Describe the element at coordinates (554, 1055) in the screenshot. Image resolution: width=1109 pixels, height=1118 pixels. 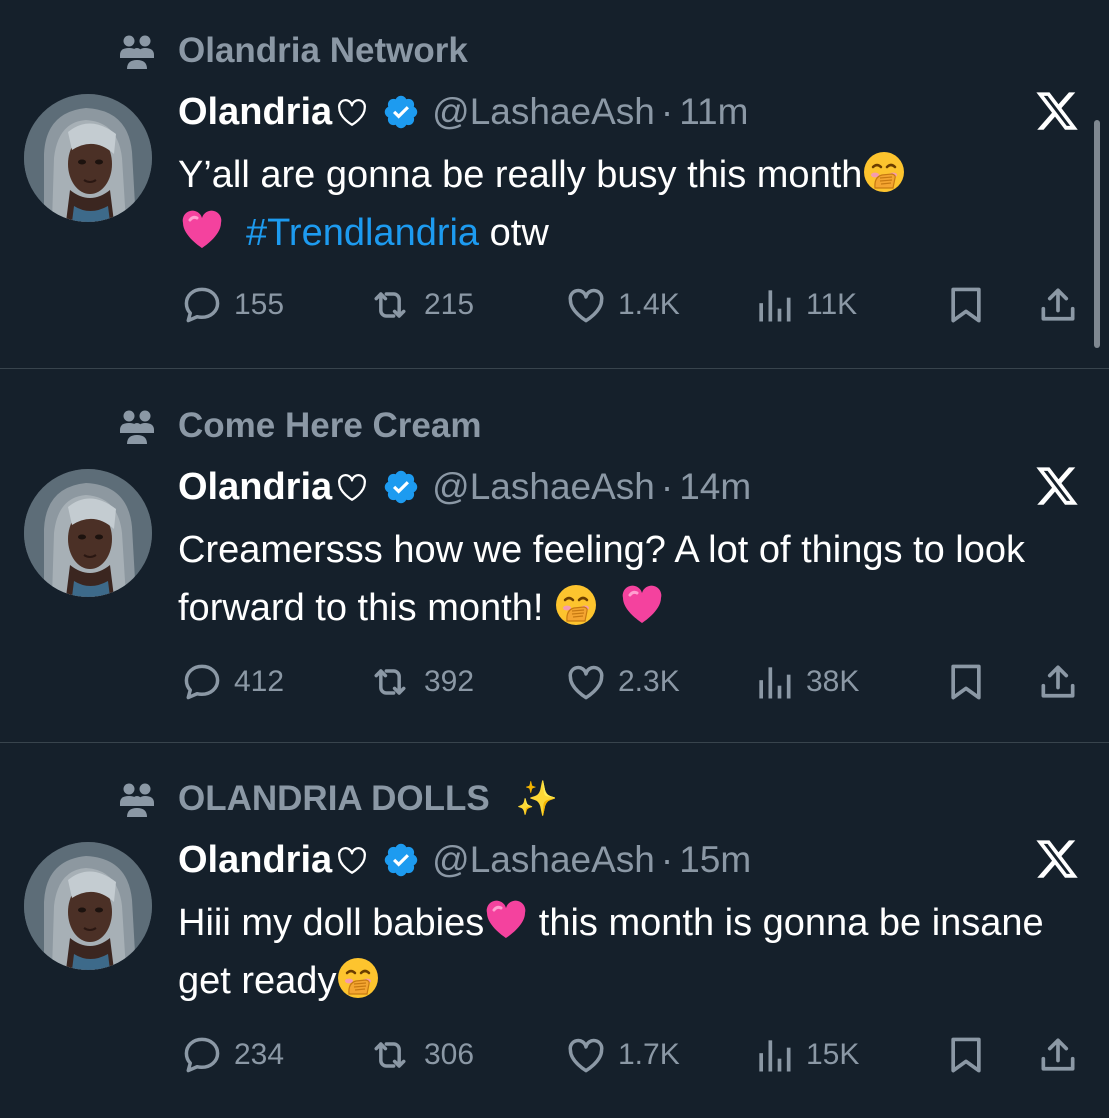
I see `action-bar: 234 306 1.7K 15K` at that location.